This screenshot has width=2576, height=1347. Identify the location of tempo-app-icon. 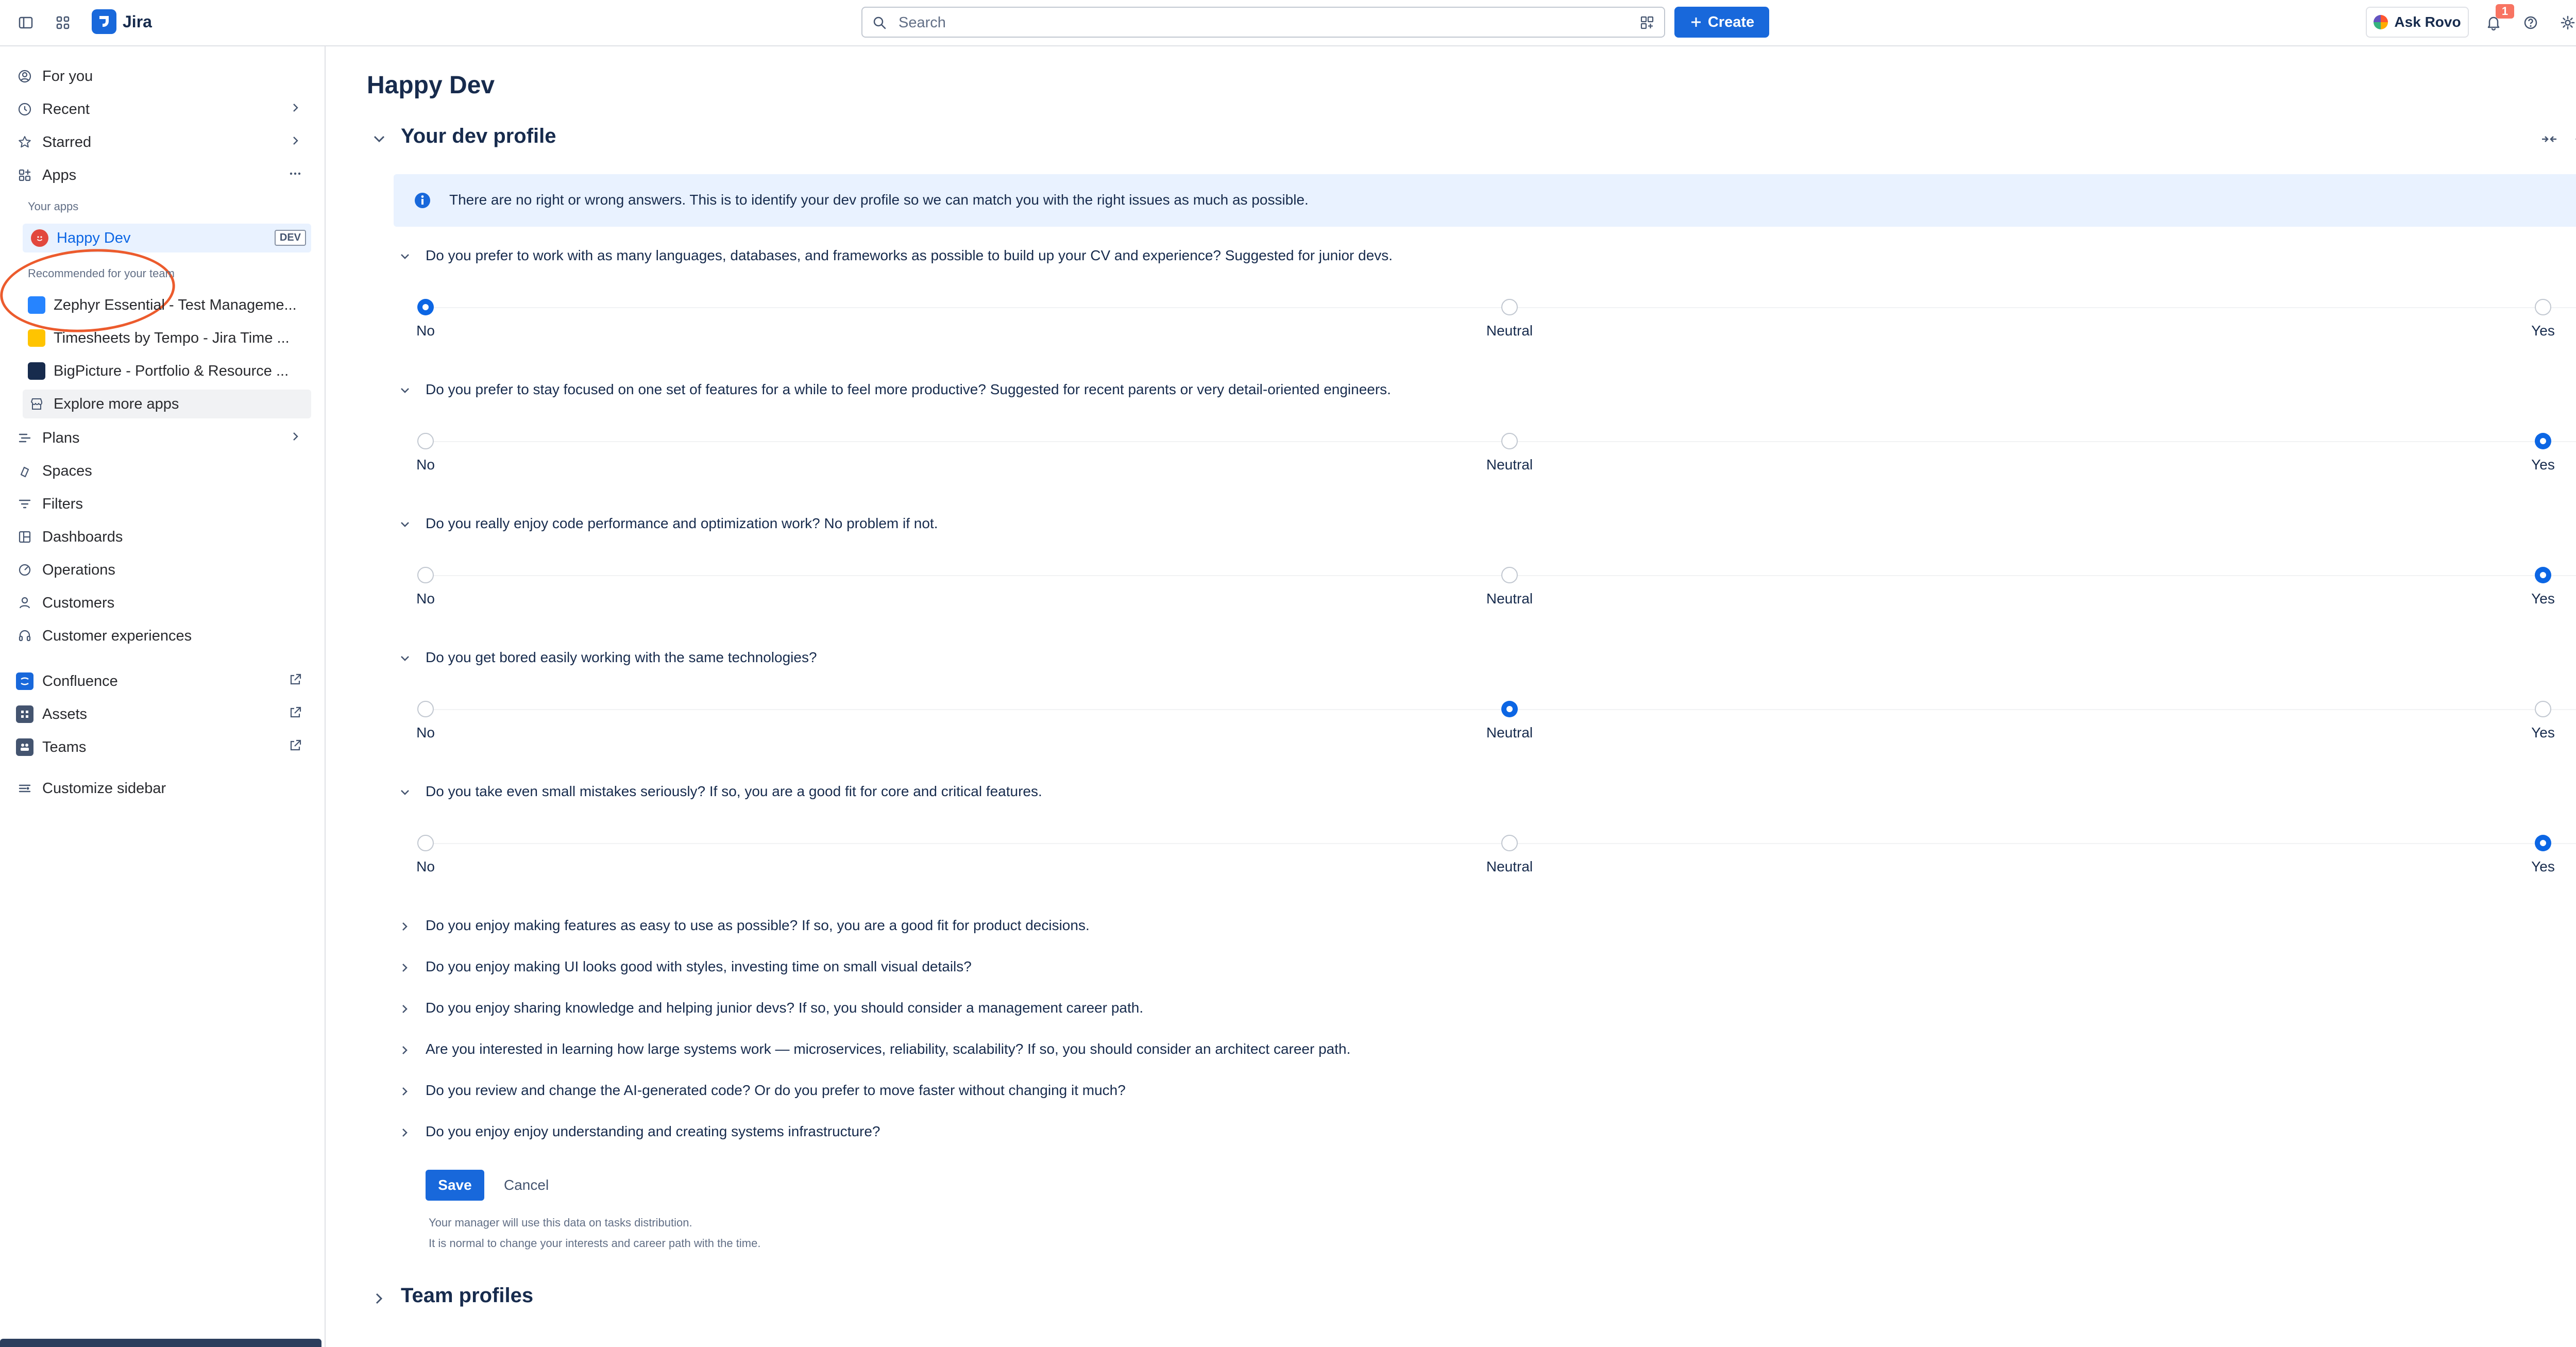
(36, 338).